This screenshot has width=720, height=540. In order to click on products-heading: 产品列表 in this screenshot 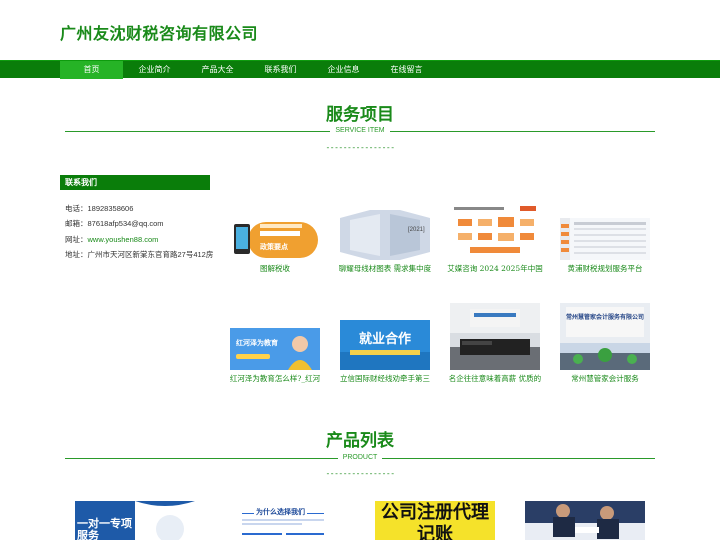, I will do `click(360, 438)`.